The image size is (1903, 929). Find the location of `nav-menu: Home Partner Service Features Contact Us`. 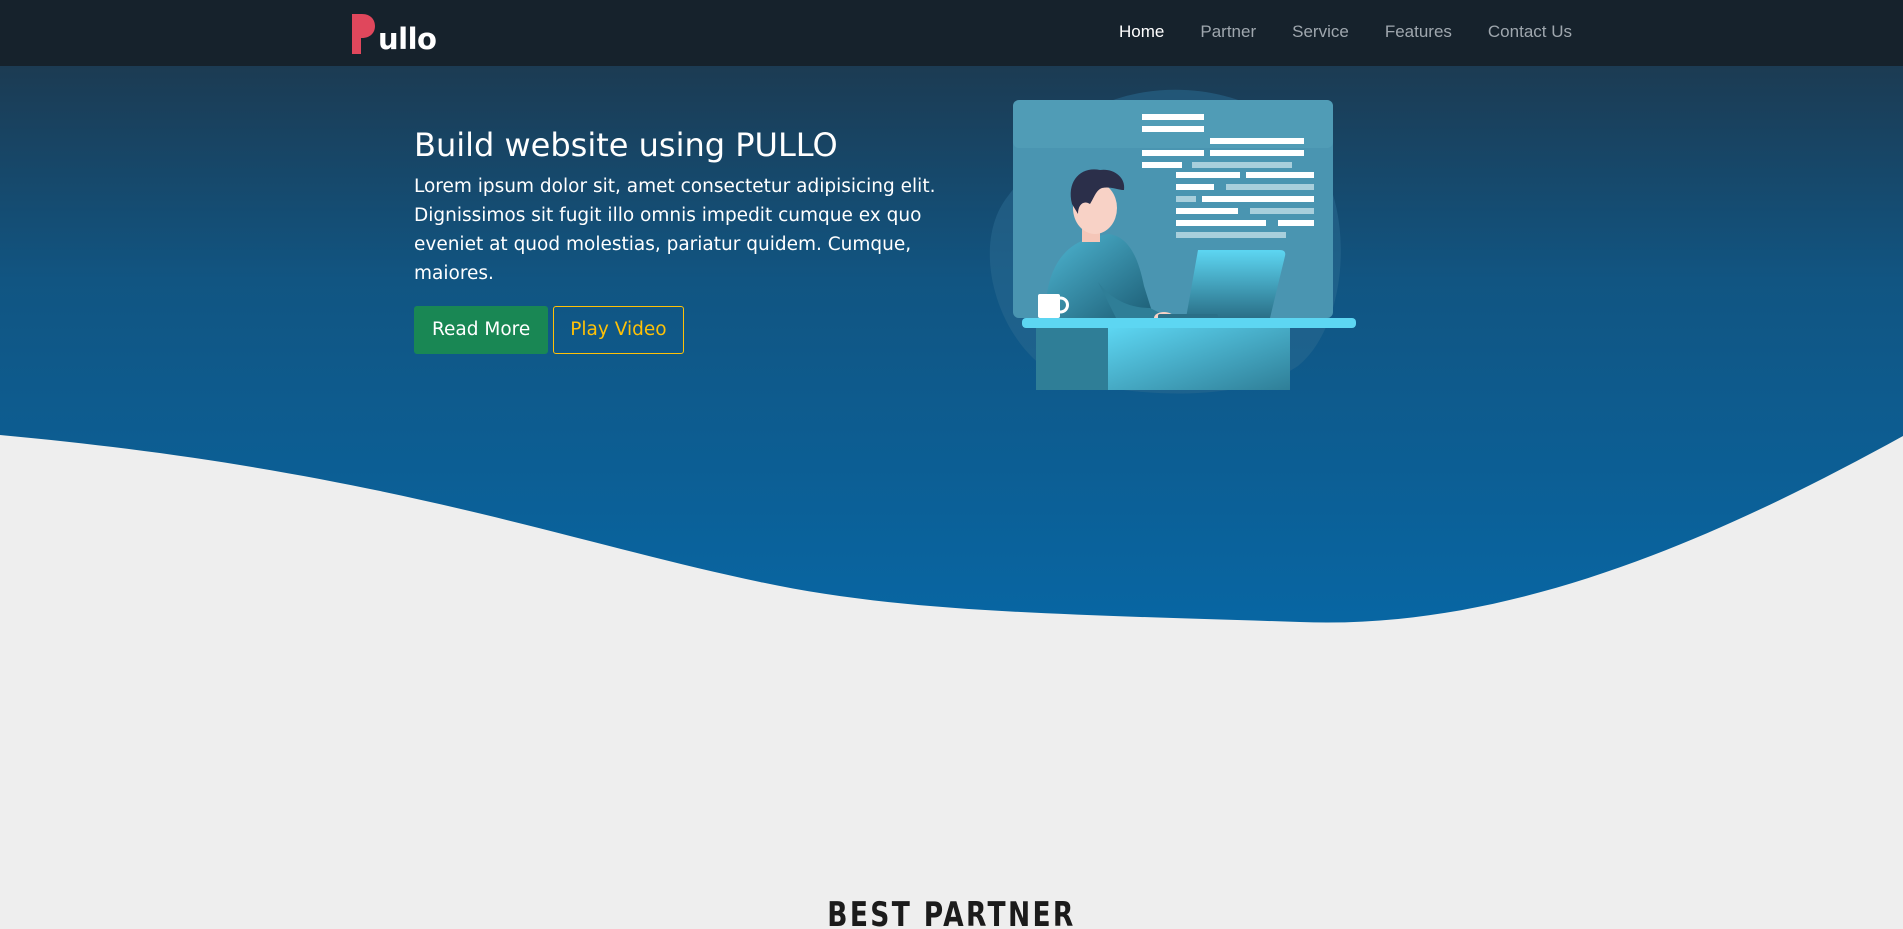

nav-menu: Home Partner Service Features Contact Us is located at coordinates (1345, 32).